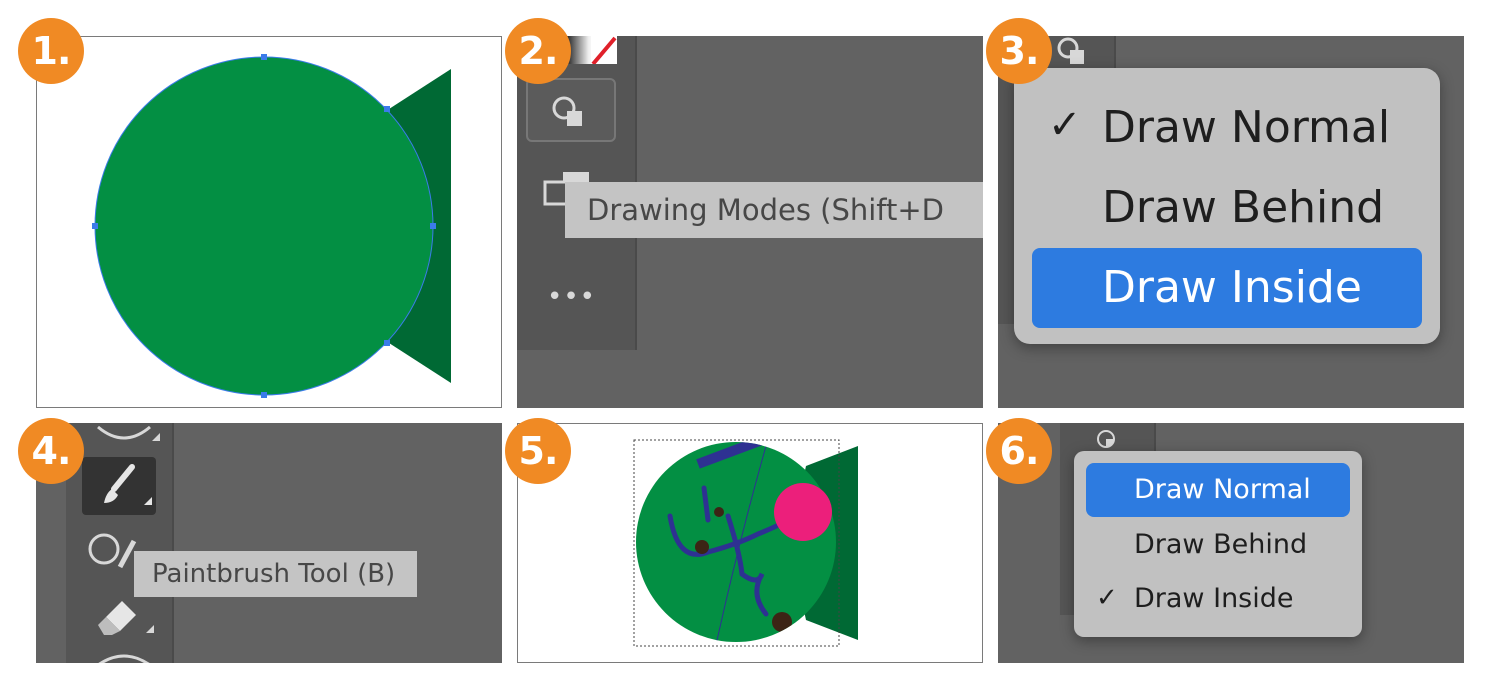 The width and height of the screenshot is (1500, 700). What do you see at coordinates (604, 50) in the screenshot?
I see `none-swatch-icon` at bounding box center [604, 50].